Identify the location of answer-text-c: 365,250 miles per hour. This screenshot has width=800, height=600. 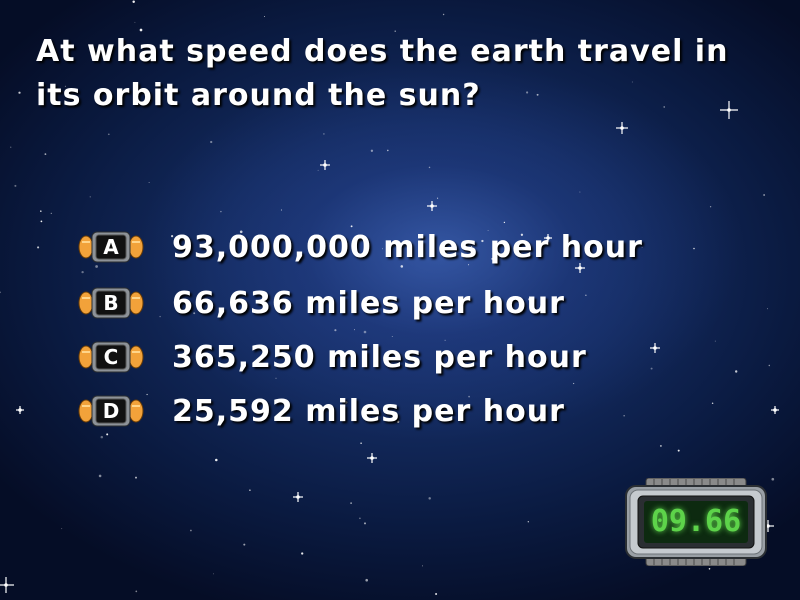
(379, 357).